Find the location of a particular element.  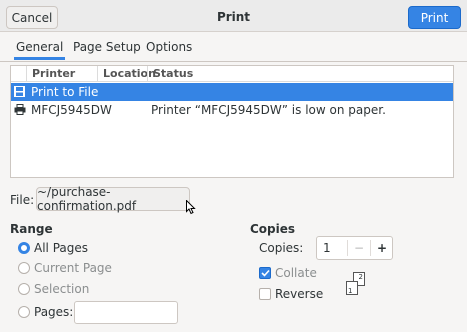

copies-value: 1 is located at coordinates (327, 248).